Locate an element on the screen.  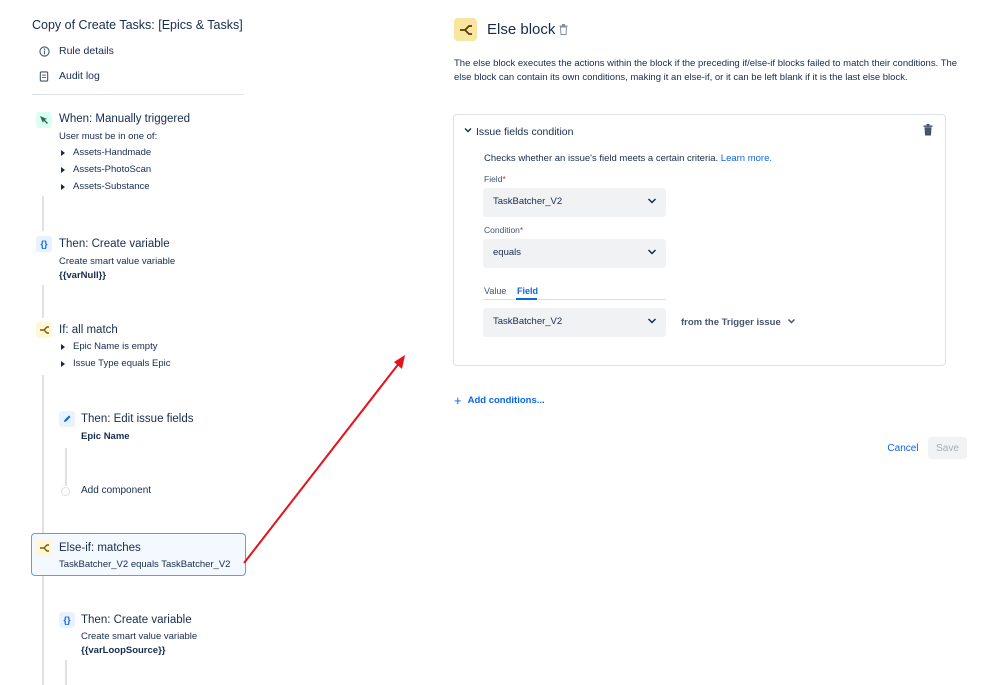
condition-label: Condition* is located at coordinates (503, 230).